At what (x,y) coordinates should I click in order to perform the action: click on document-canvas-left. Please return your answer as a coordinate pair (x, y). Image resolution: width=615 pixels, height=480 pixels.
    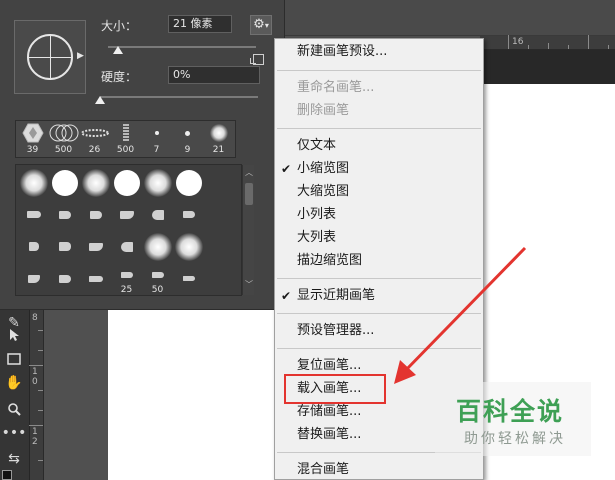
    Looking at the image, I should click on (192, 394).